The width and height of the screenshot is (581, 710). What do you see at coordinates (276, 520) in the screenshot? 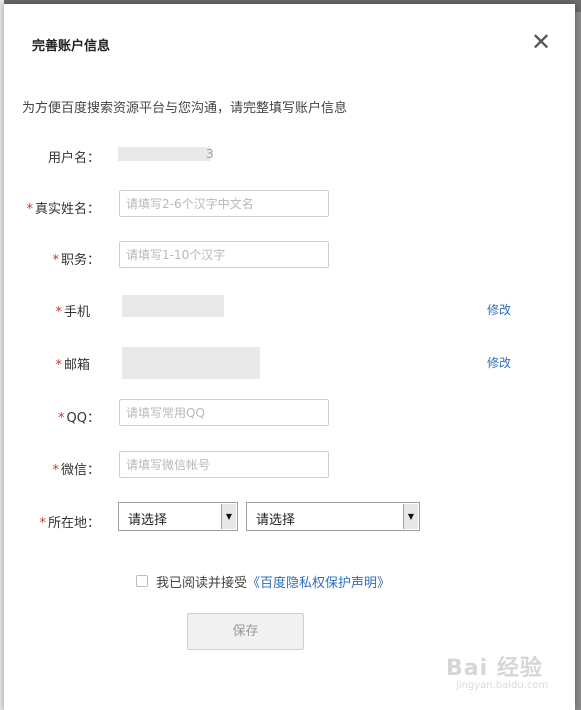
I see `city-select-value: 请选择` at bounding box center [276, 520].